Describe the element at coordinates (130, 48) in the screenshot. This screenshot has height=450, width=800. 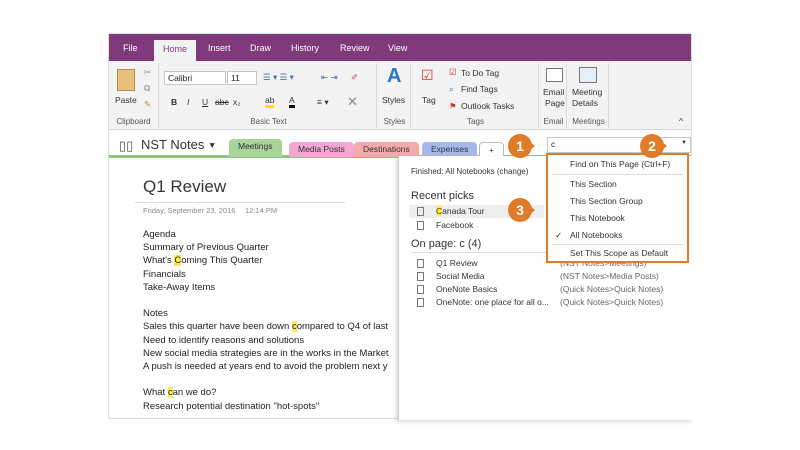
I see `tab-file: File` at that location.